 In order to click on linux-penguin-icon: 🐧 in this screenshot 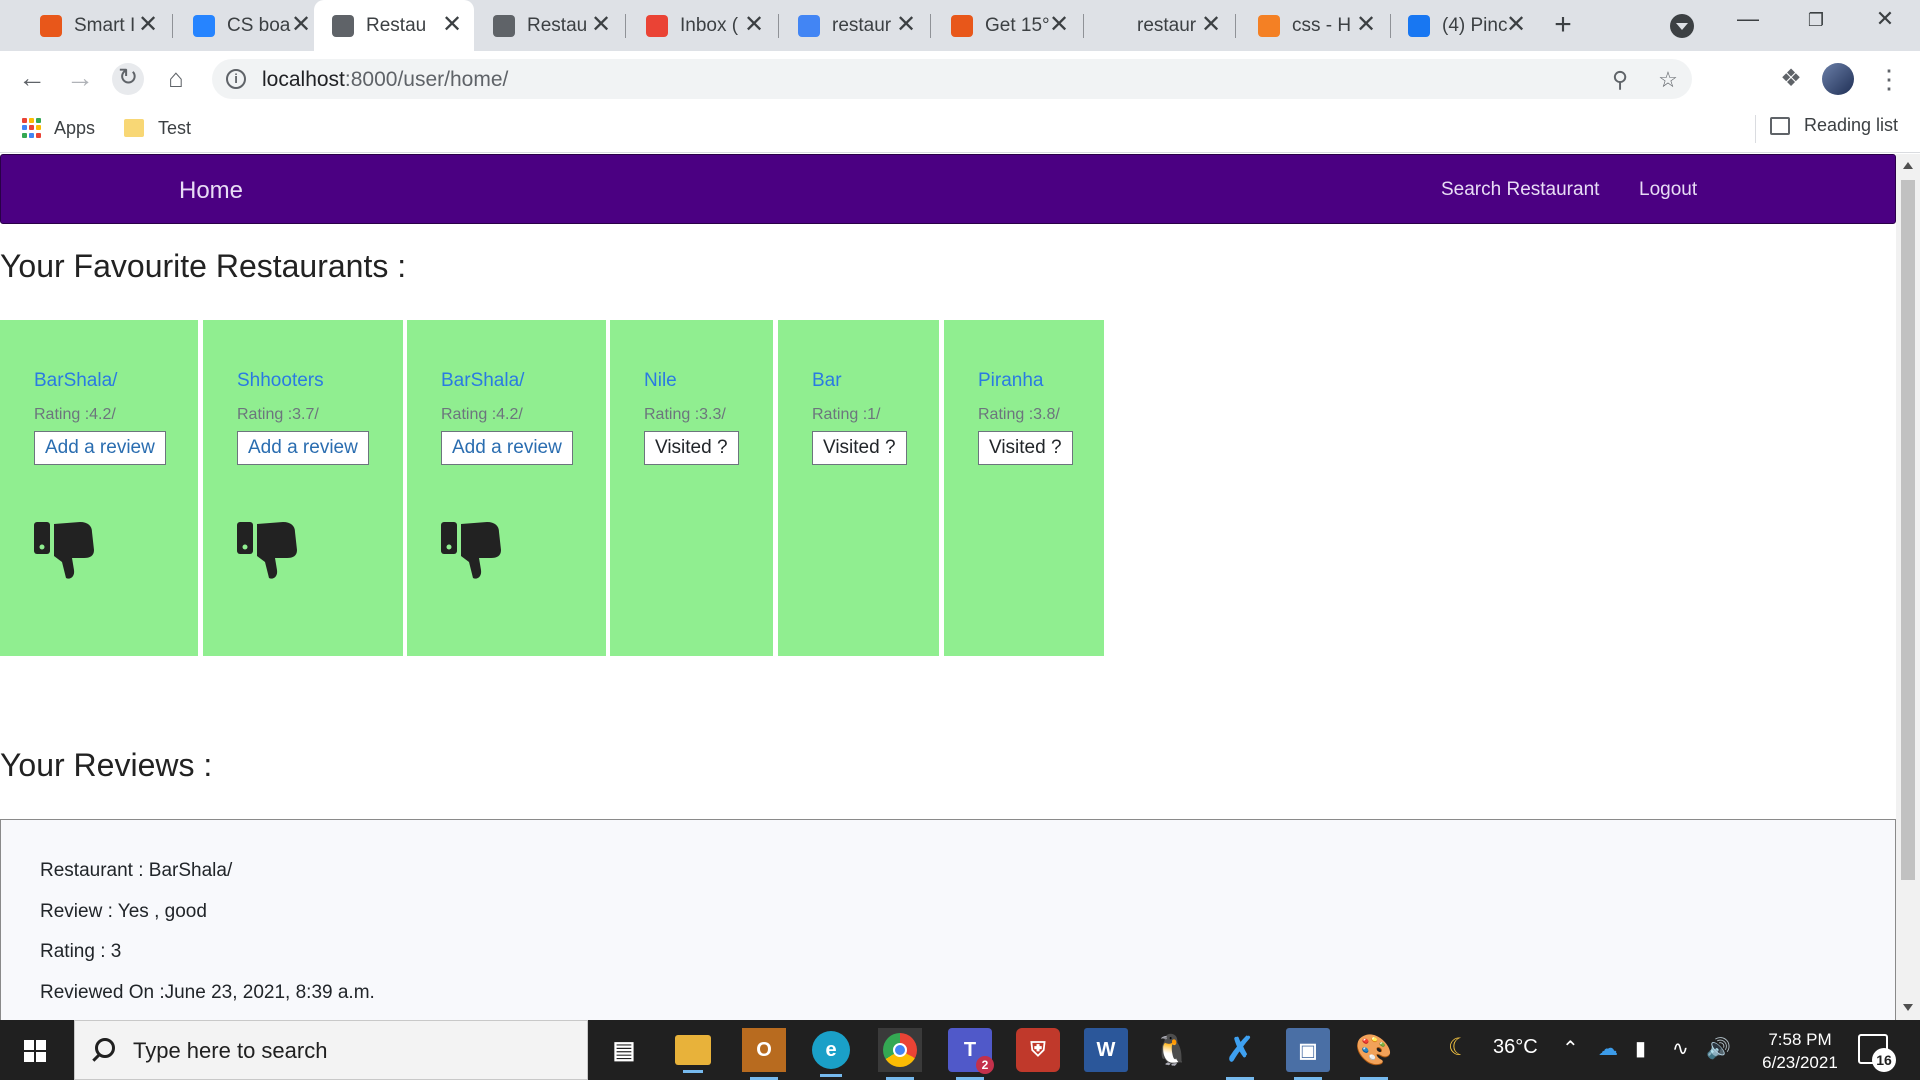, I will do `click(1172, 1050)`.